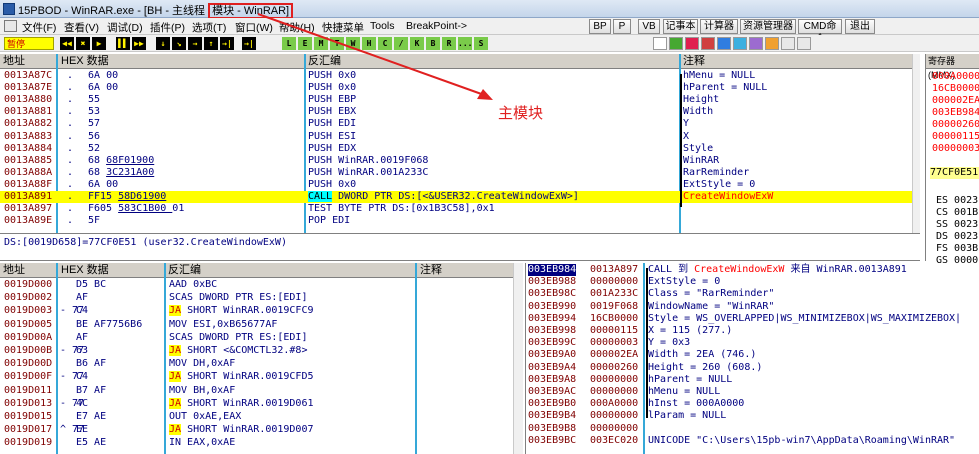  I want to click on dump-hex: EE, so click(82, 430).